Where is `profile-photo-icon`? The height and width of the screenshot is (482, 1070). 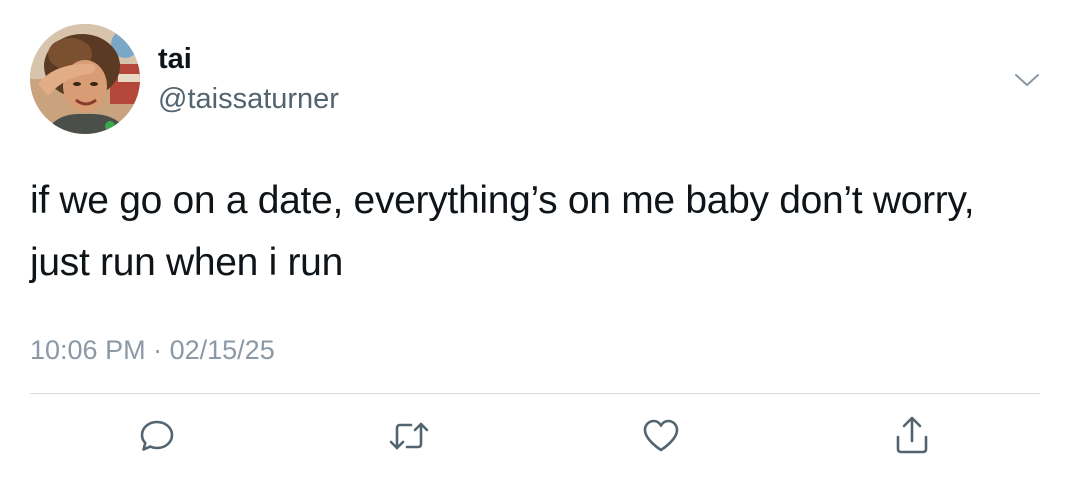
profile-photo-icon is located at coordinates (85, 79).